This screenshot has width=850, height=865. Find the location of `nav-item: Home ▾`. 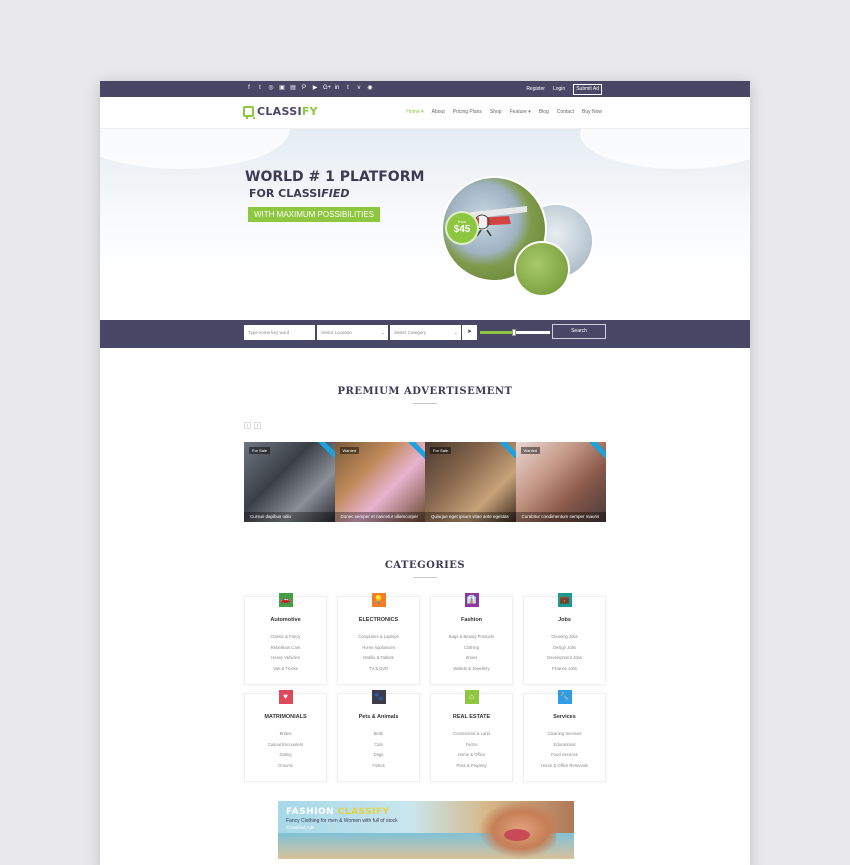

nav-item: Home ▾ is located at coordinates (414, 112).